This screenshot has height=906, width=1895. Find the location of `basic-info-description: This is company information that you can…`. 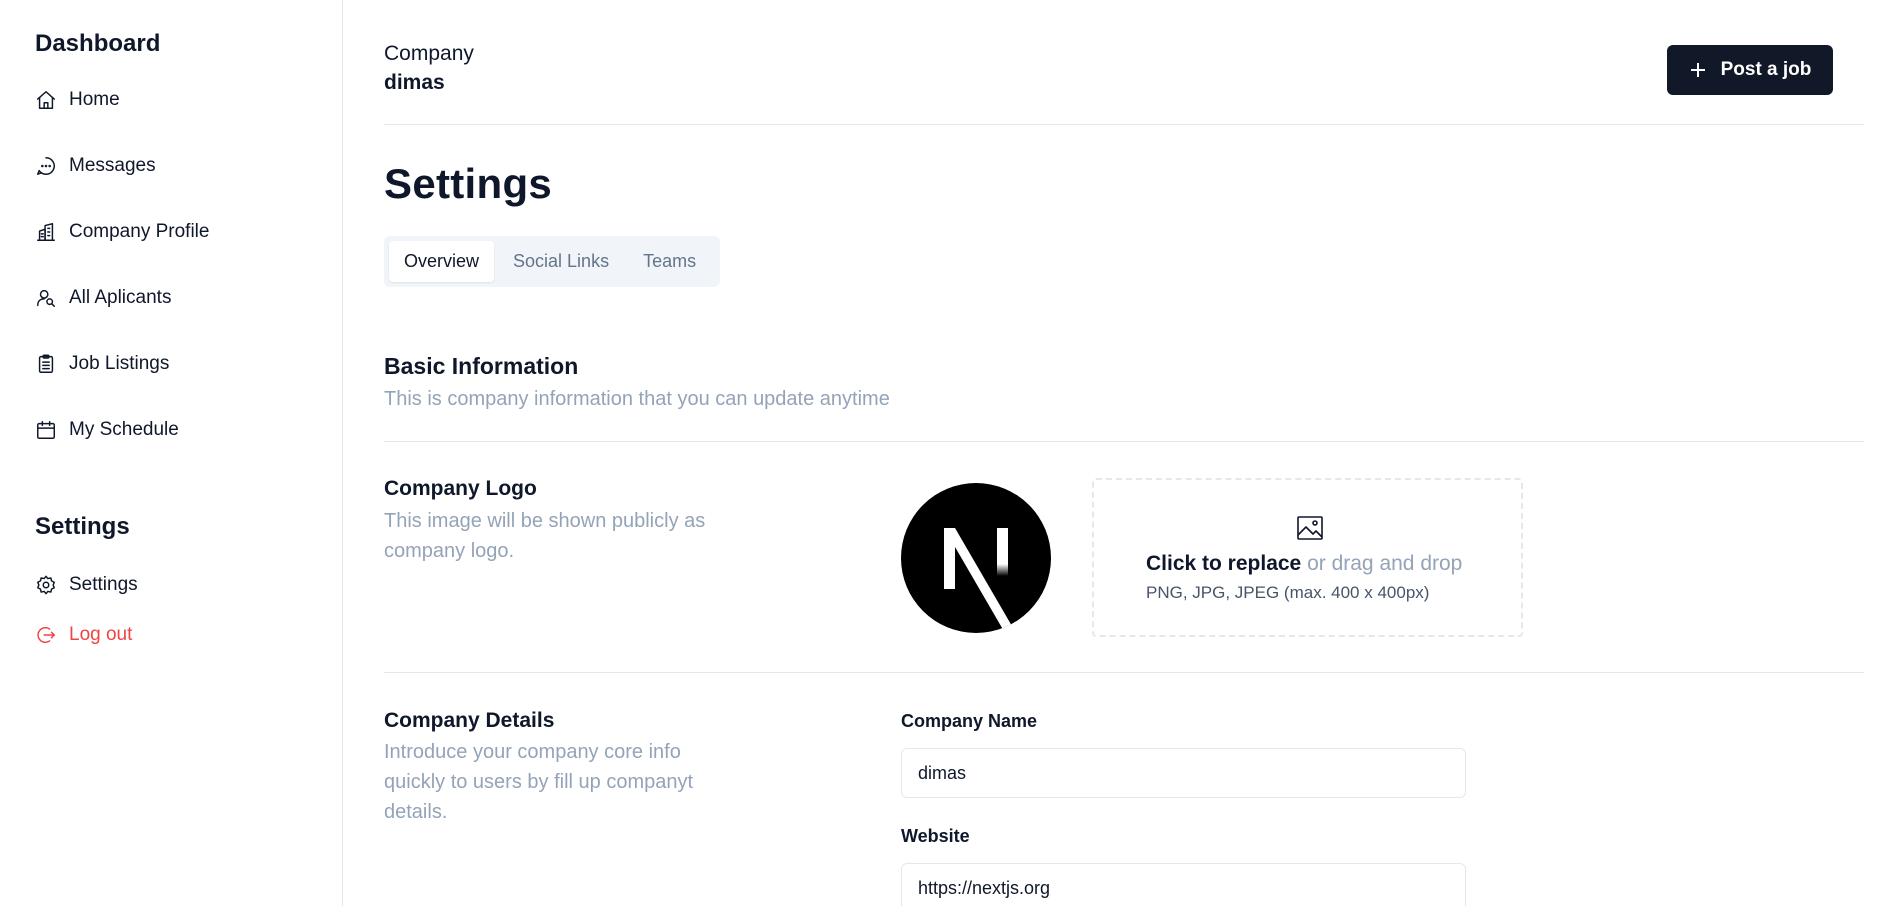

basic-info-description: This is company information that you can… is located at coordinates (637, 399).